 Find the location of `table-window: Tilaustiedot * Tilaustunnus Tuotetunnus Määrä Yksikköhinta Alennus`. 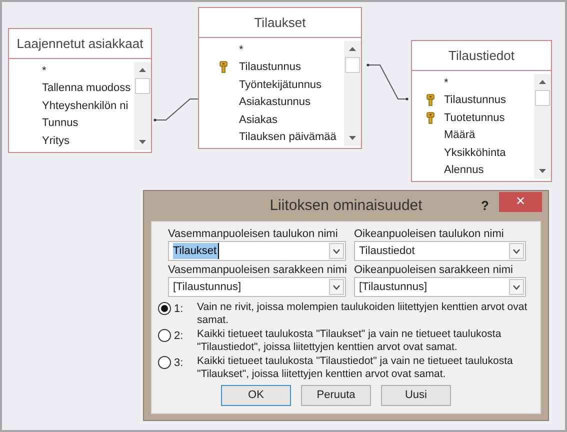

table-window: Tilaustiedot * Tilaustunnus Tuotetunnus Määrä Yksikköhinta Alennus is located at coordinates (481, 111).